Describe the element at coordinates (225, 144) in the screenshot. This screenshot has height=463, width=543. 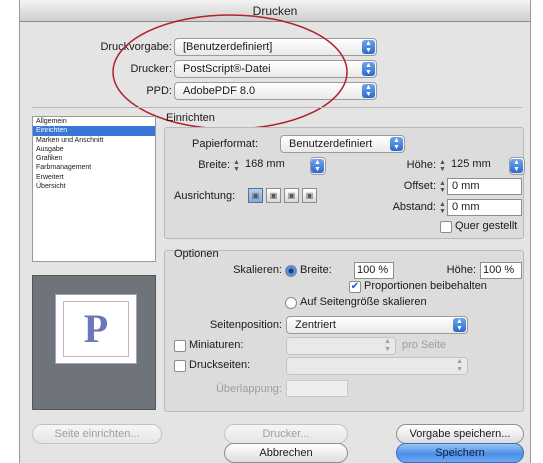
I see `paper-size-label: Papierformat:` at that location.